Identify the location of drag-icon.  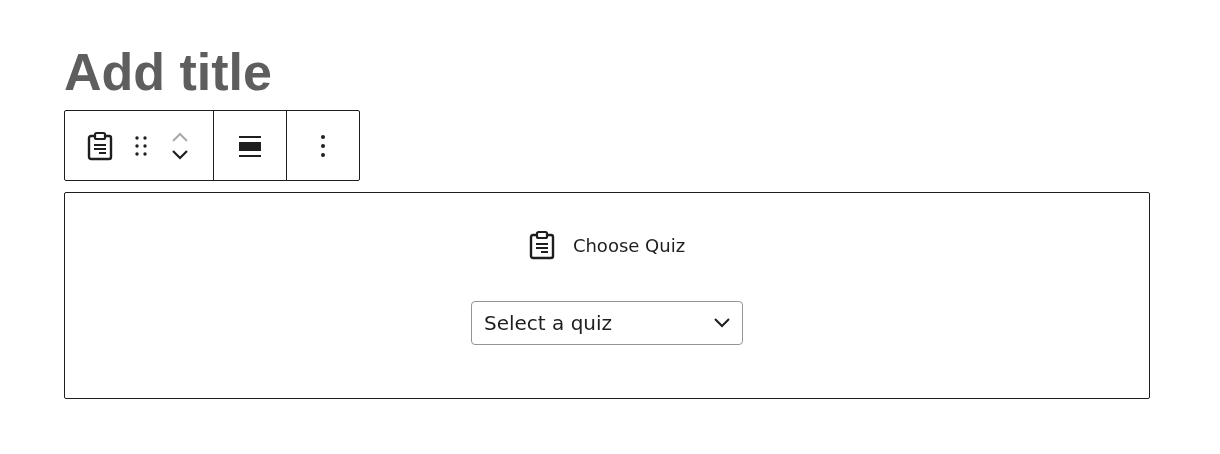
(141, 145).